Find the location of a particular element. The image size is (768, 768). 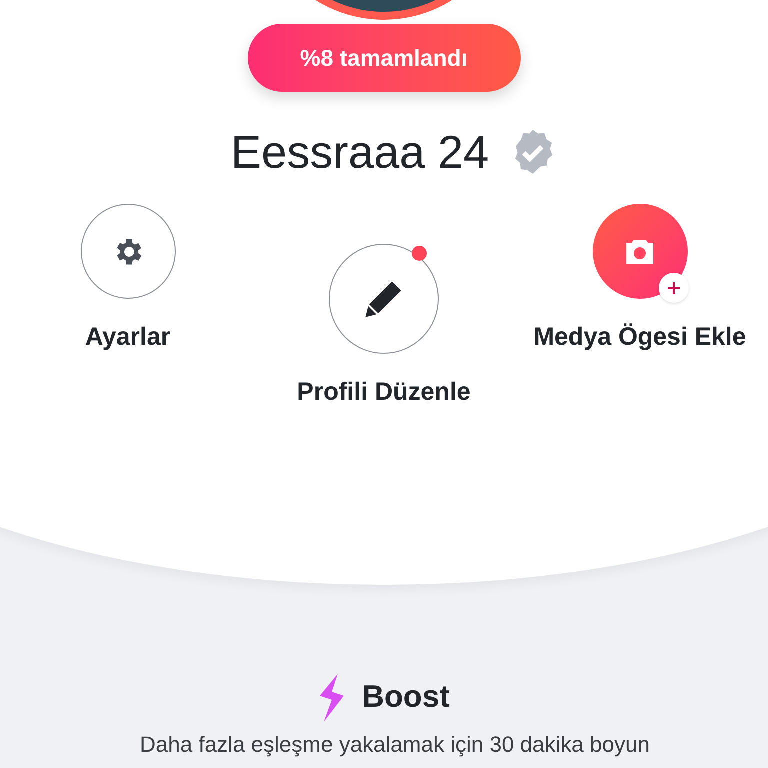

completion-badge: %8 tamamlandı is located at coordinates (384, 58).